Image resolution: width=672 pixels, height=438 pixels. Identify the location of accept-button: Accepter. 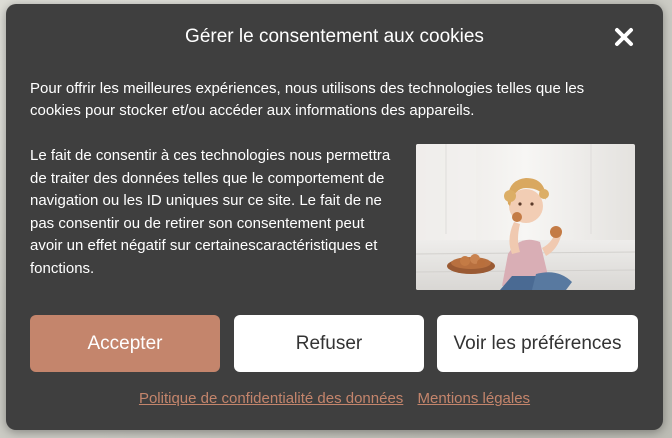
(125, 343).